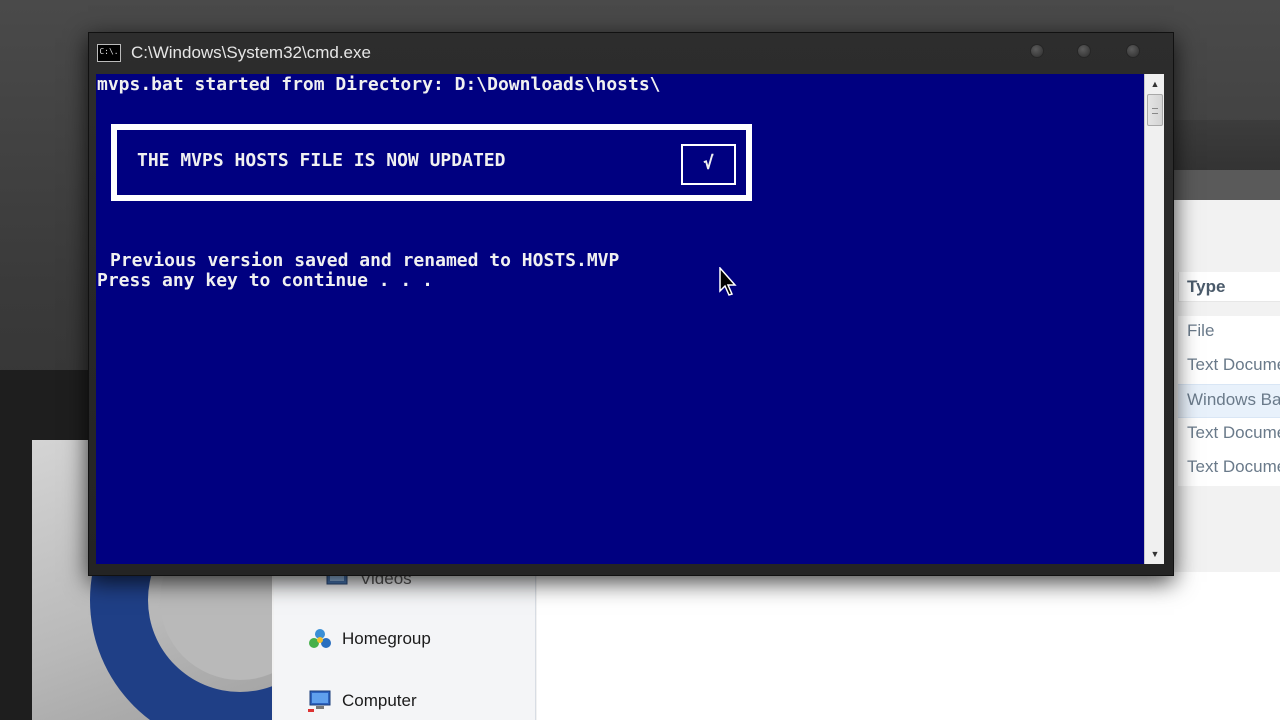 The image size is (1280, 720). I want to click on nav-item-computer: Computer, so click(362, 701).